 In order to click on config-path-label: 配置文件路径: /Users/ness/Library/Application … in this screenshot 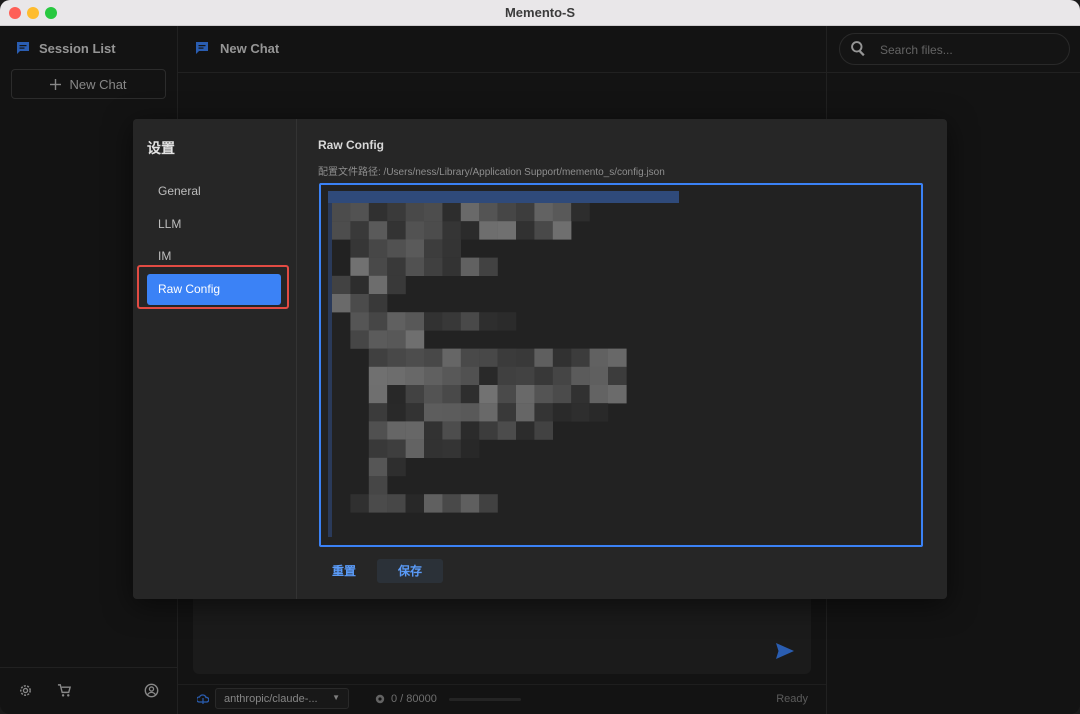, I will do `click(491, 172)`.